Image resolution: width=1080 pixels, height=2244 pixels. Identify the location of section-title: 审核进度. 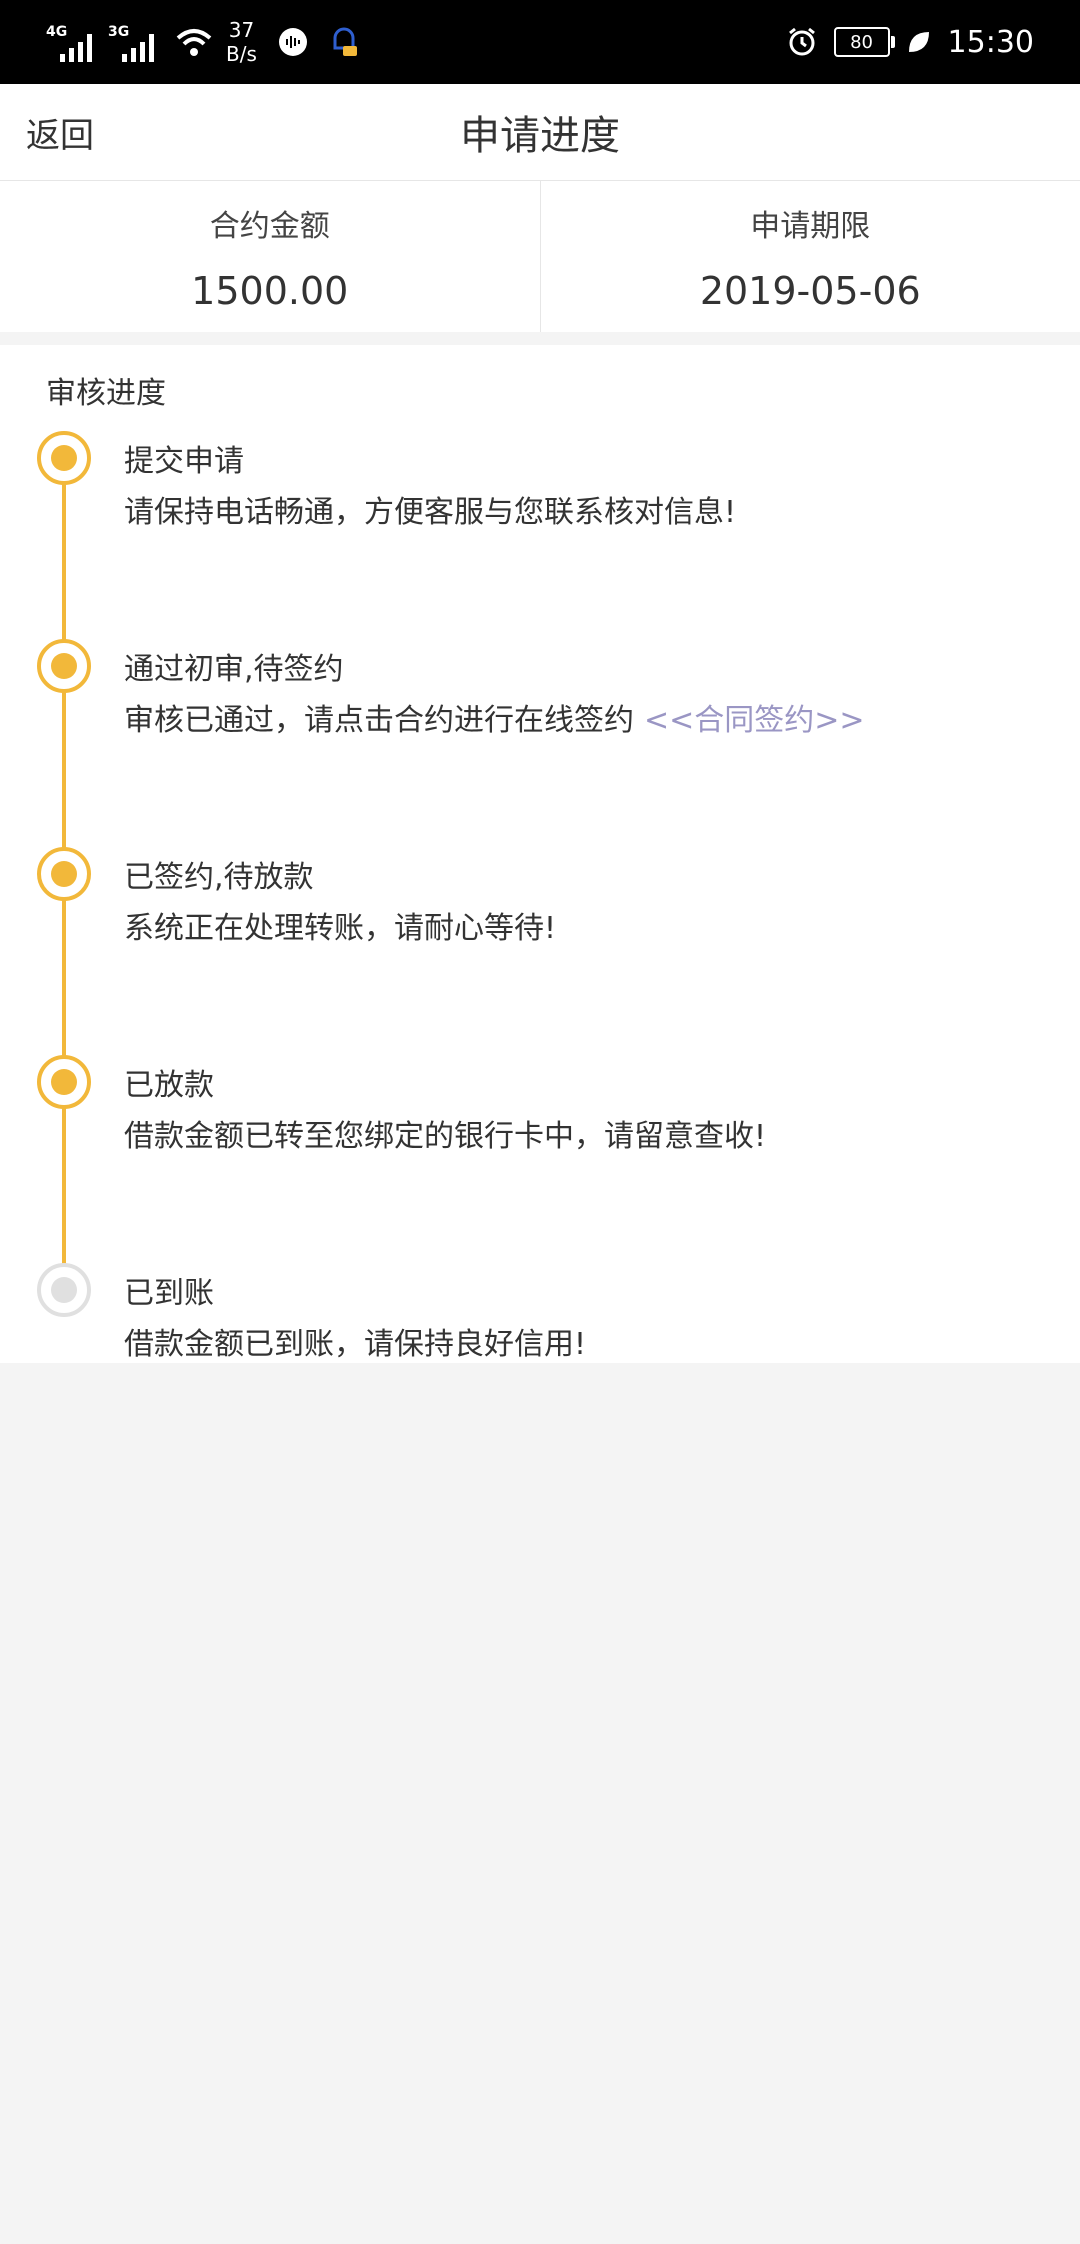
(106, 393).